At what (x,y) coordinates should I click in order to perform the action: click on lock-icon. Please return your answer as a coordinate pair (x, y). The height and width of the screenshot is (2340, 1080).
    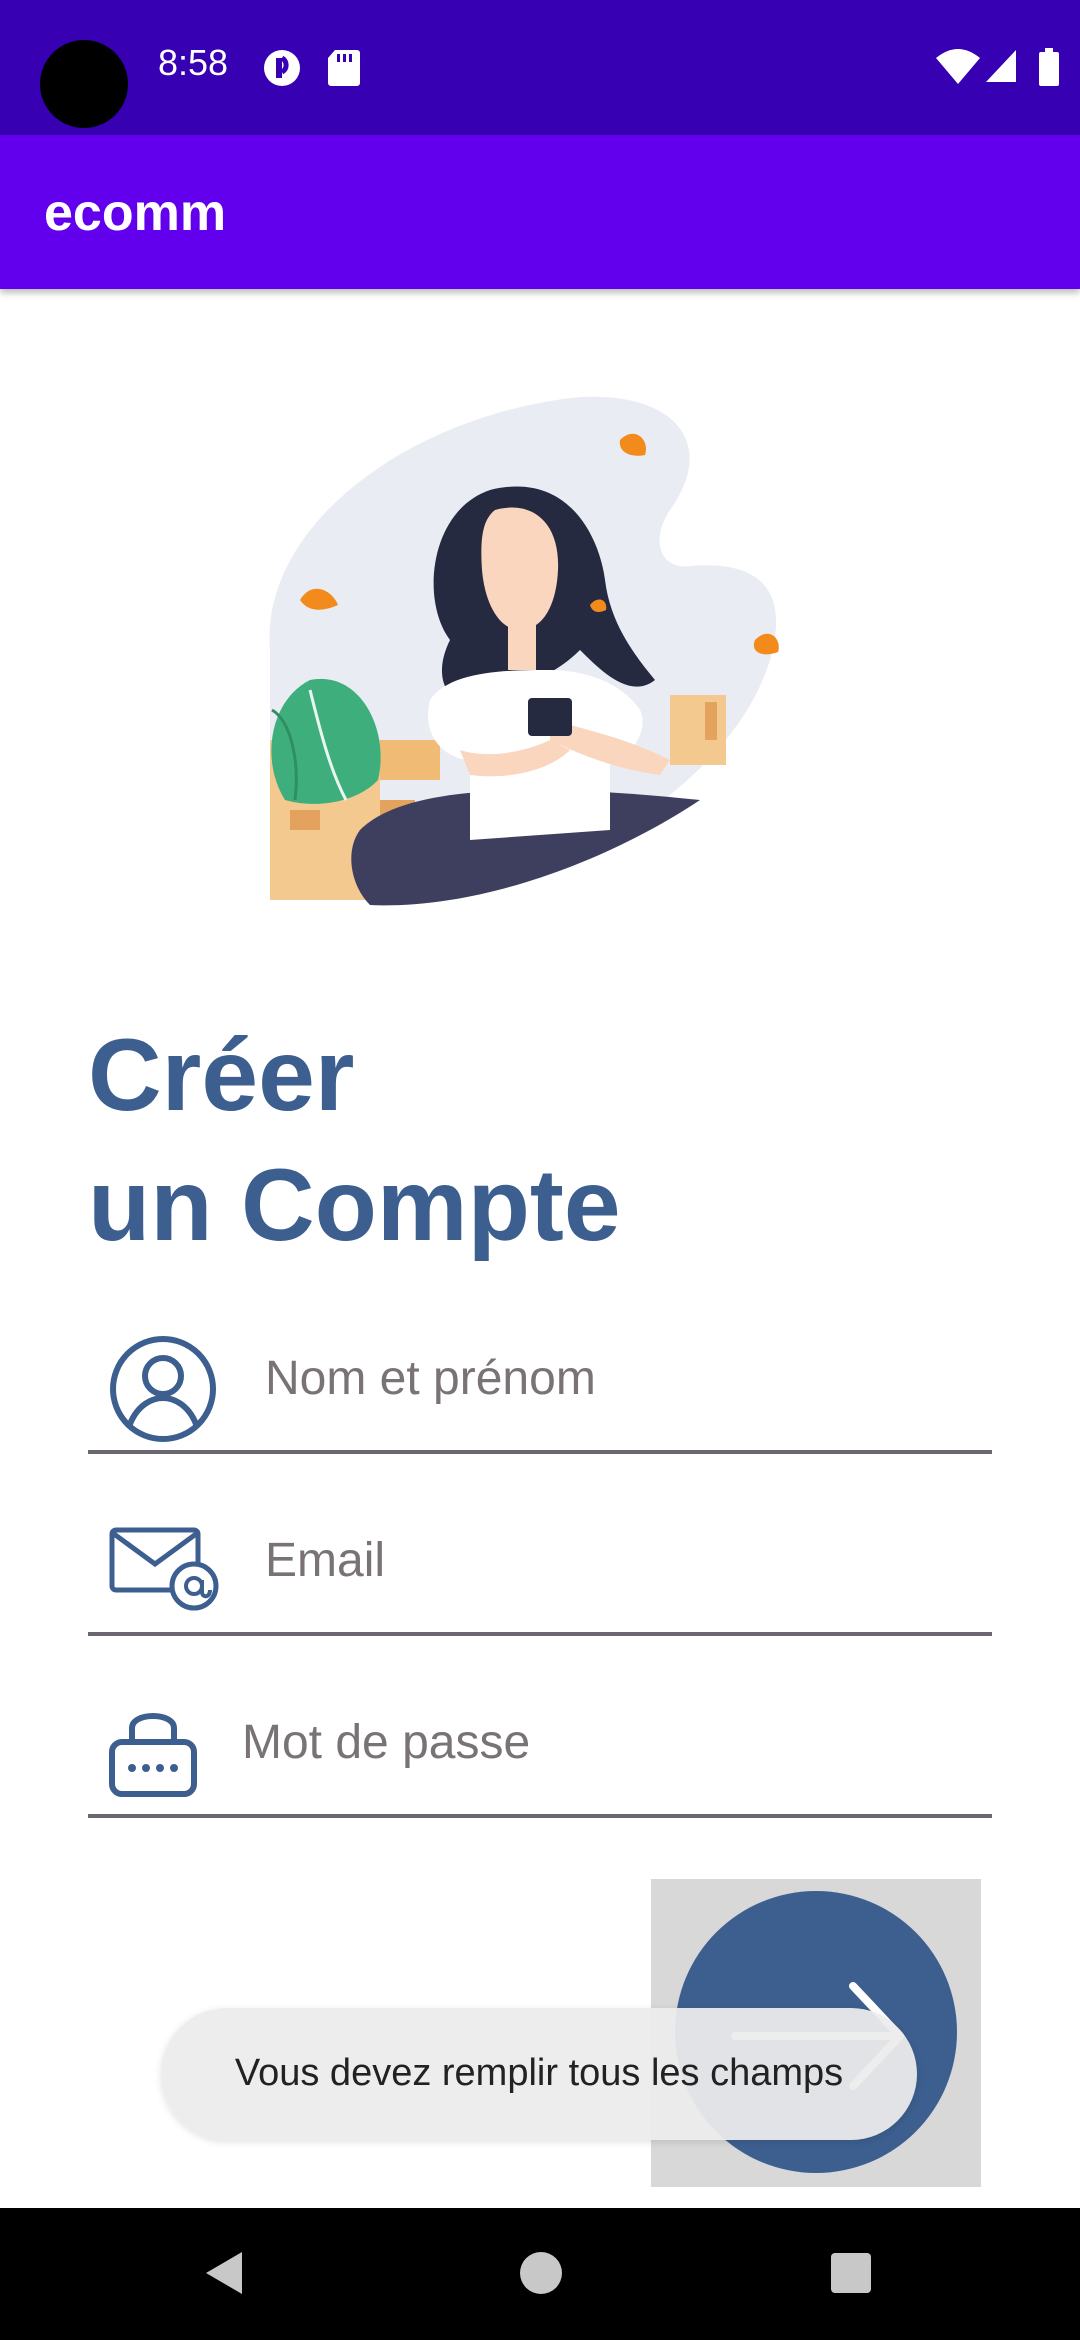
    Looking at the image, I should click on (153, 1755).